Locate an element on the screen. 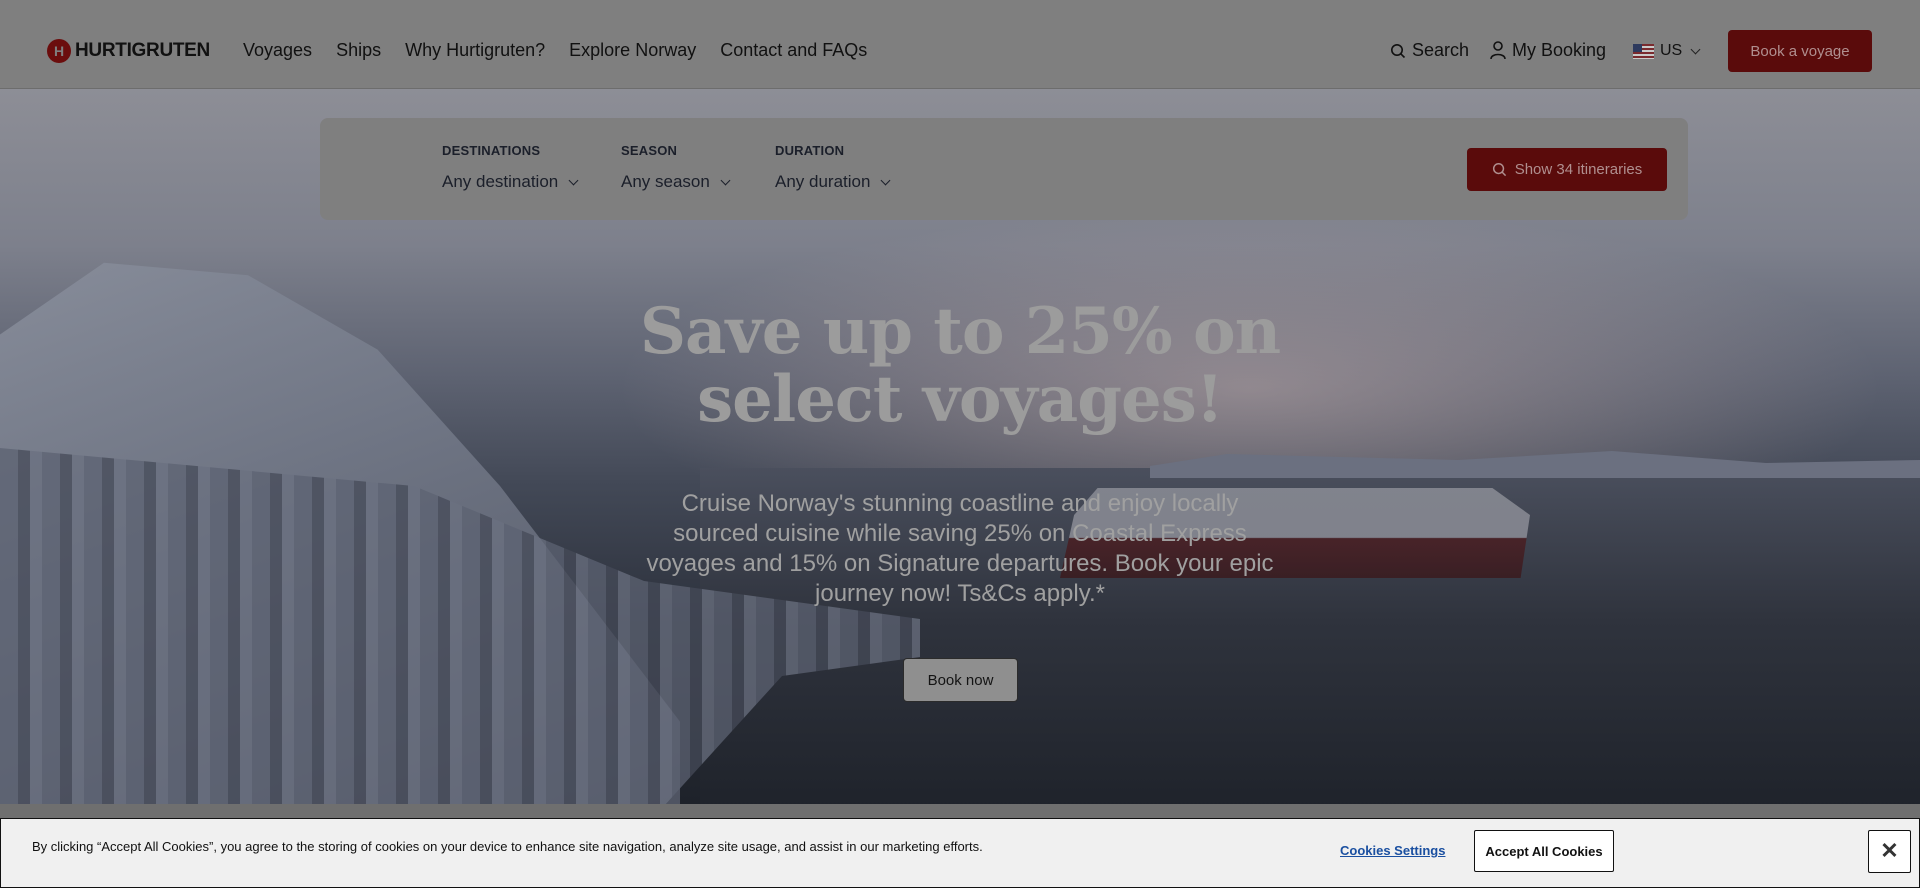  brand-name: HURTIGRUTEN is located at coordinates (142, 50).